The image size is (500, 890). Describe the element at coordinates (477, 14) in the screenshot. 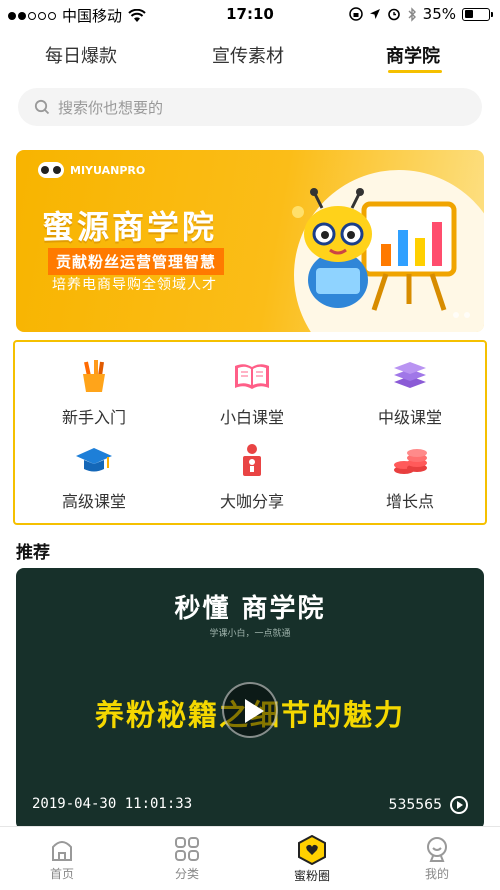

I see `battery-icon` at that location.